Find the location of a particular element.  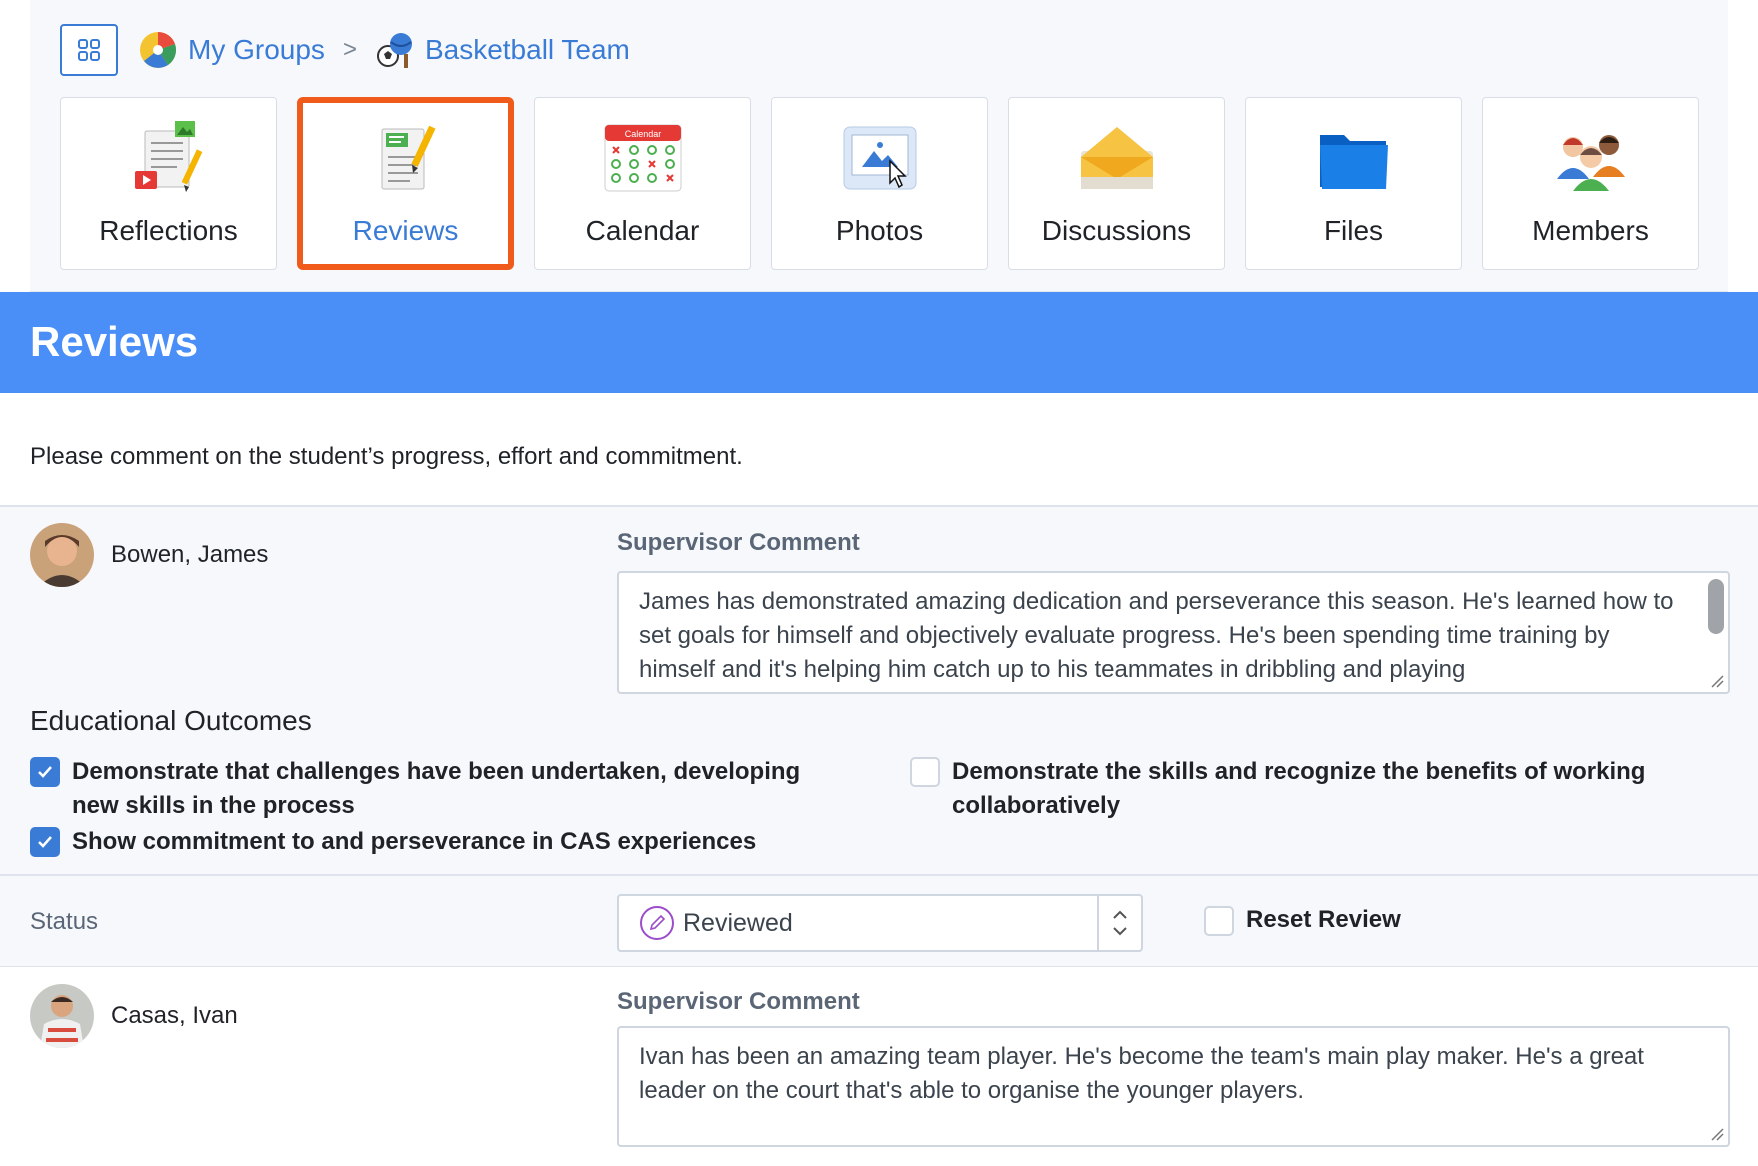

tile-reviews: Reviews is located at coordinates (405, 183).